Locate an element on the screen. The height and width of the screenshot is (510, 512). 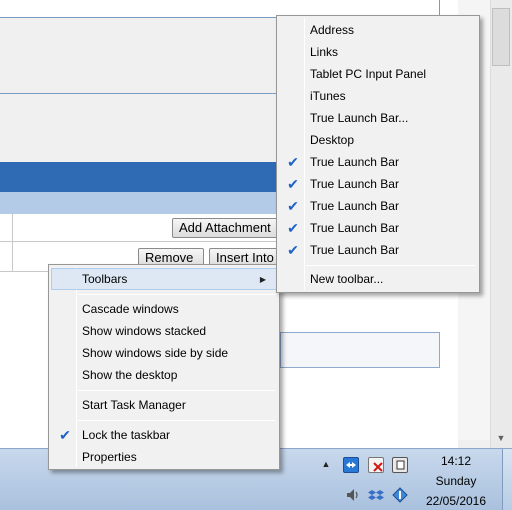
menu-item-label: iTunes is located at coordinates (328, 96).